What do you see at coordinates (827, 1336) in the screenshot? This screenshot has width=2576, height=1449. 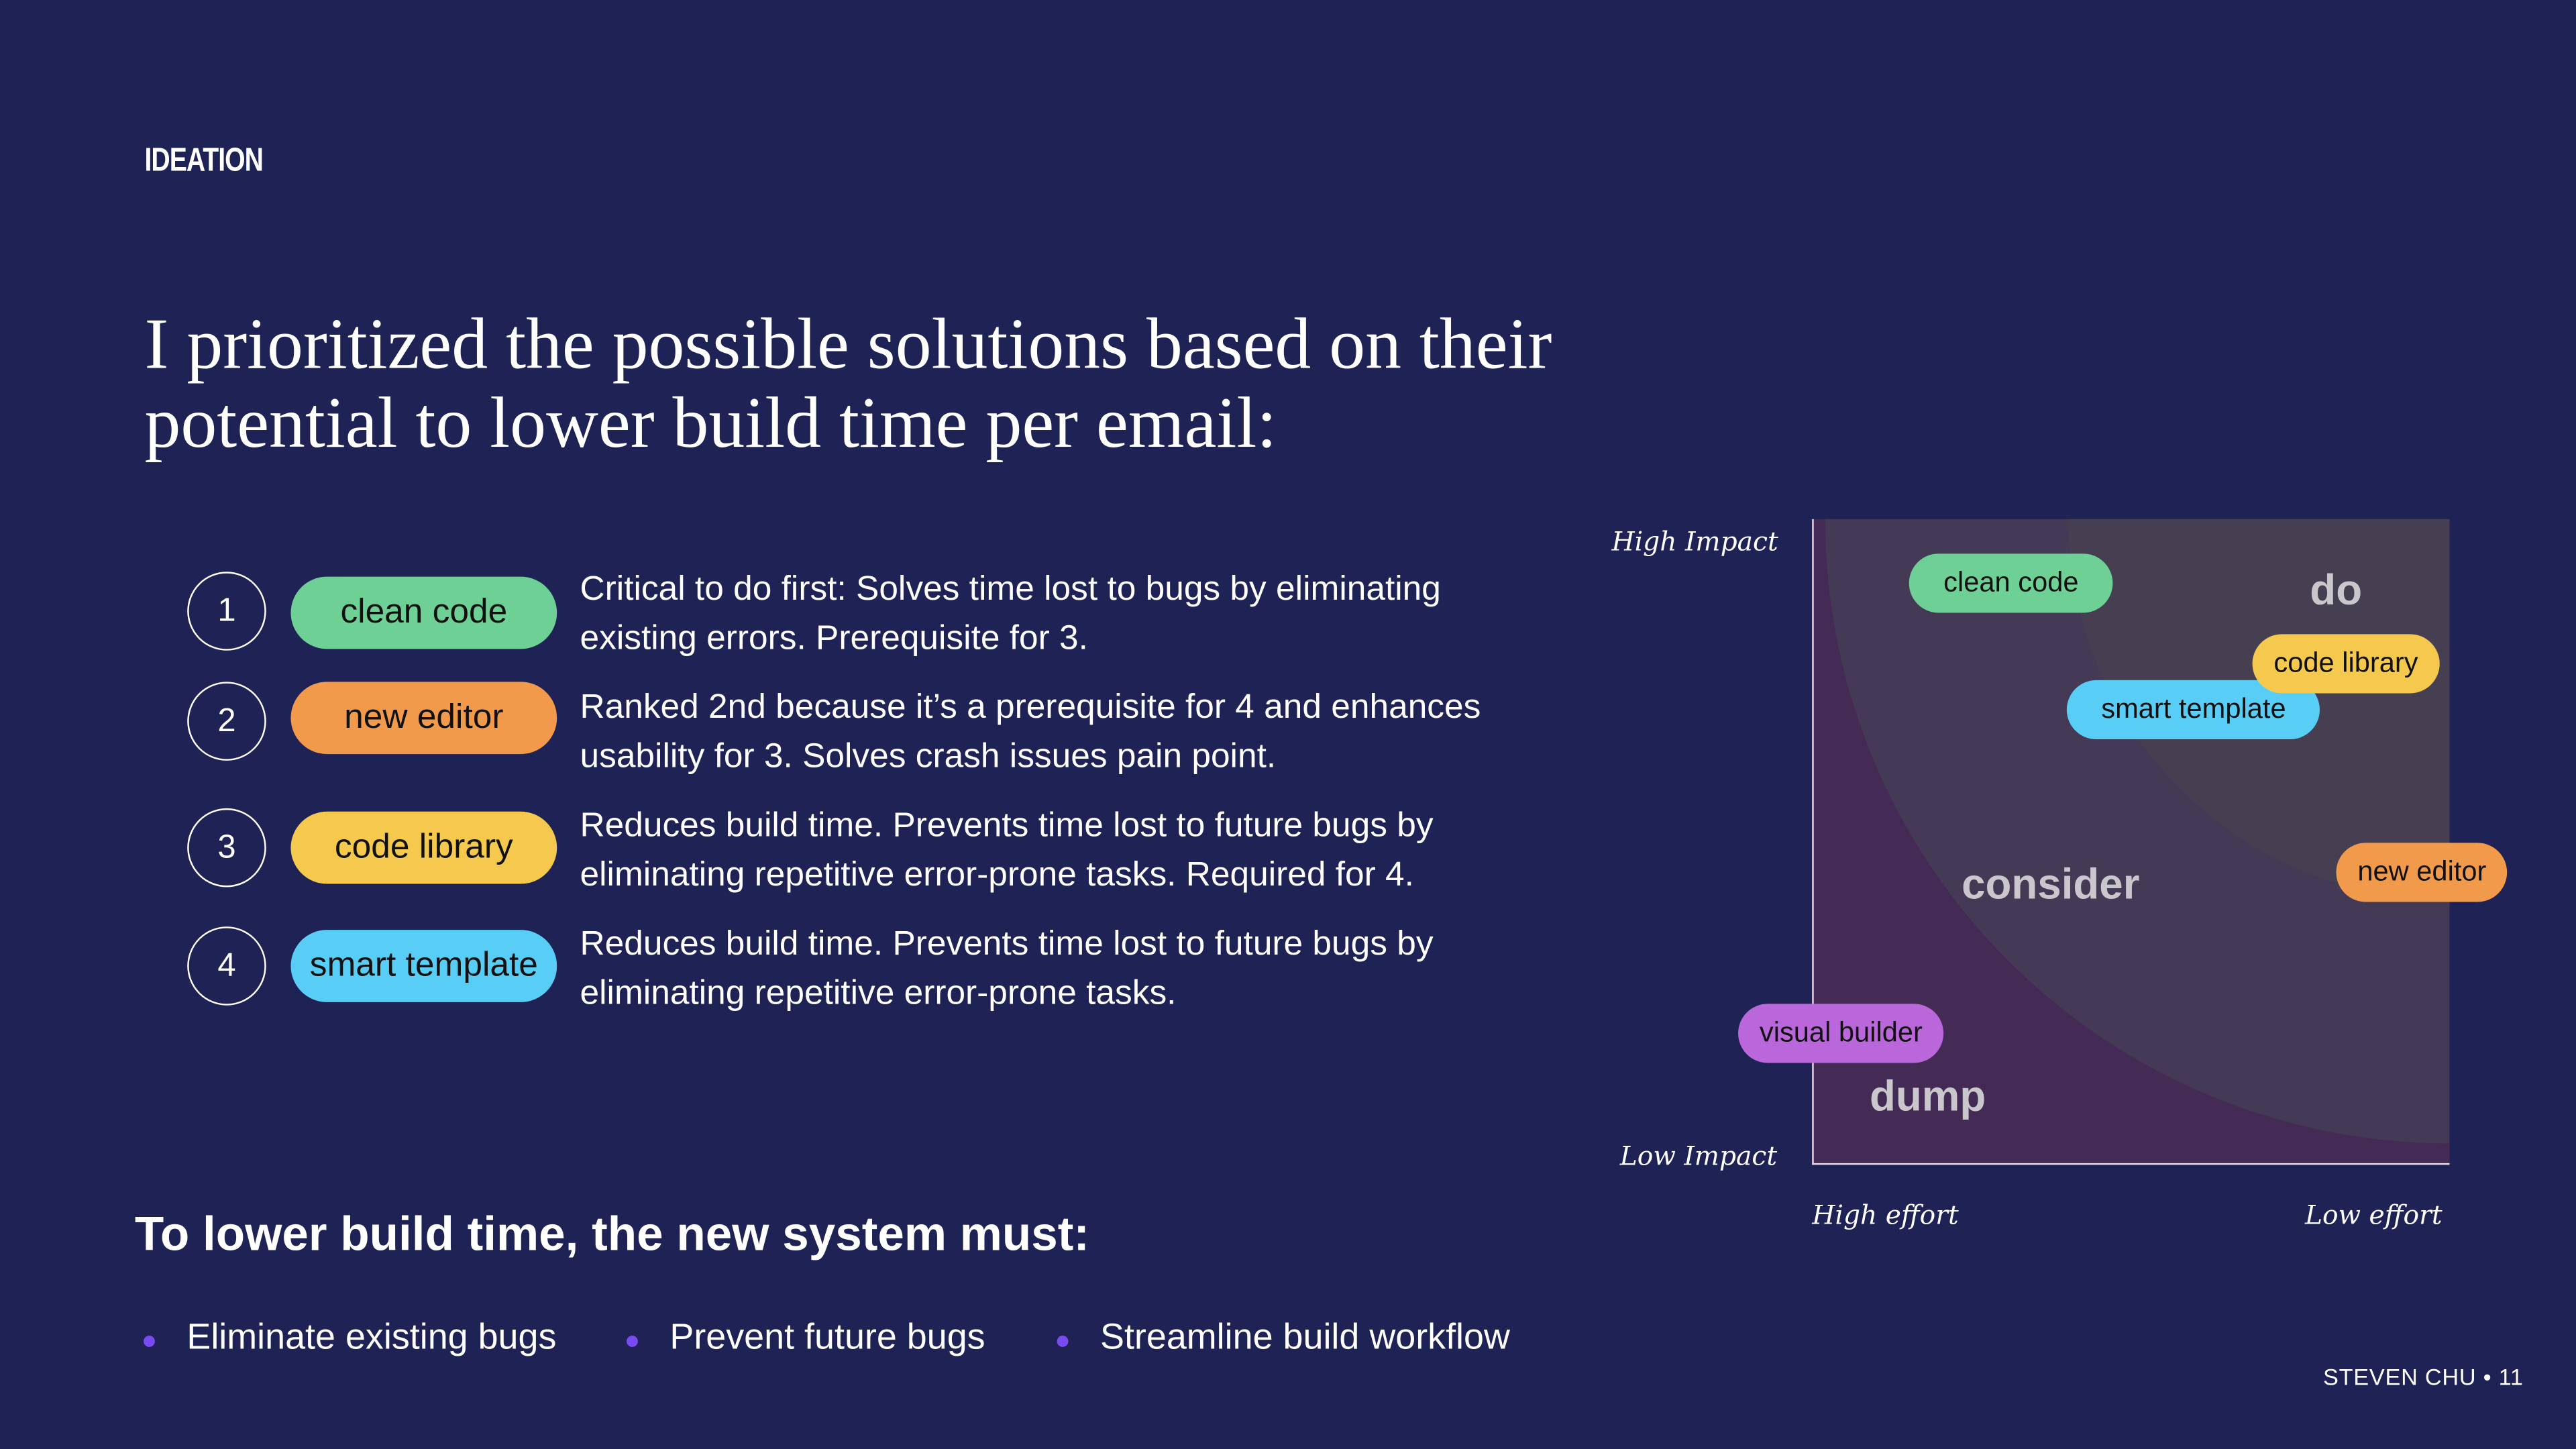 I see `requirement-text: Prevent future bugs` at bounding box center [827, 1336].